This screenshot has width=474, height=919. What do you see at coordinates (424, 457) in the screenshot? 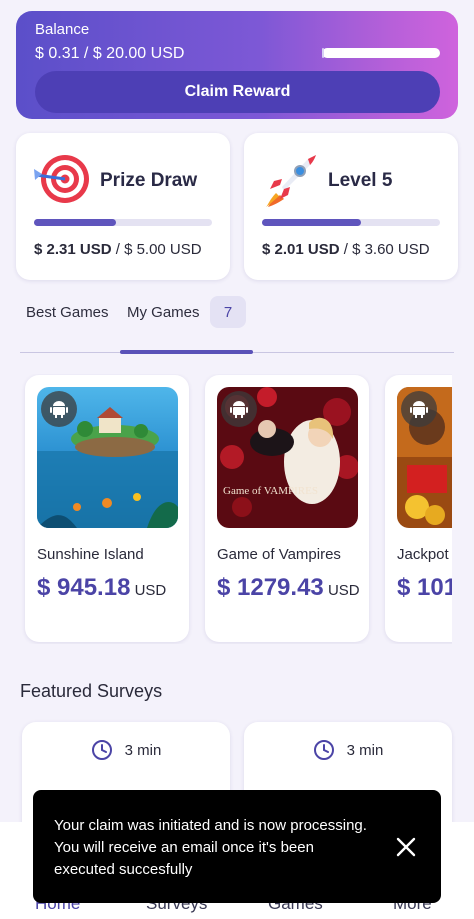
I see `game-image-jackpot` at bounding box center [424, 457].